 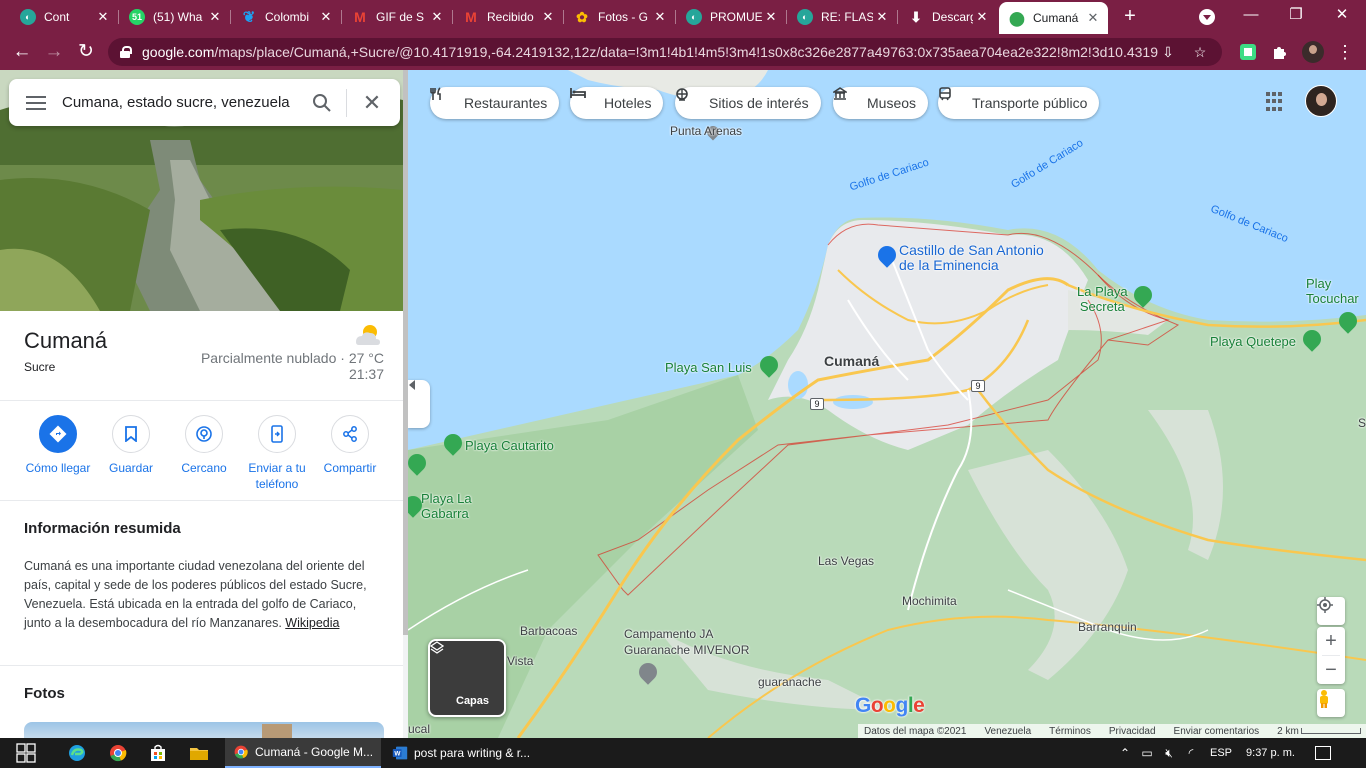 What do you see at coordinates (706, 131) in the screenshot?
I see `label-punta-arenas: Punta Arenas` at bounding box center [706, 131].